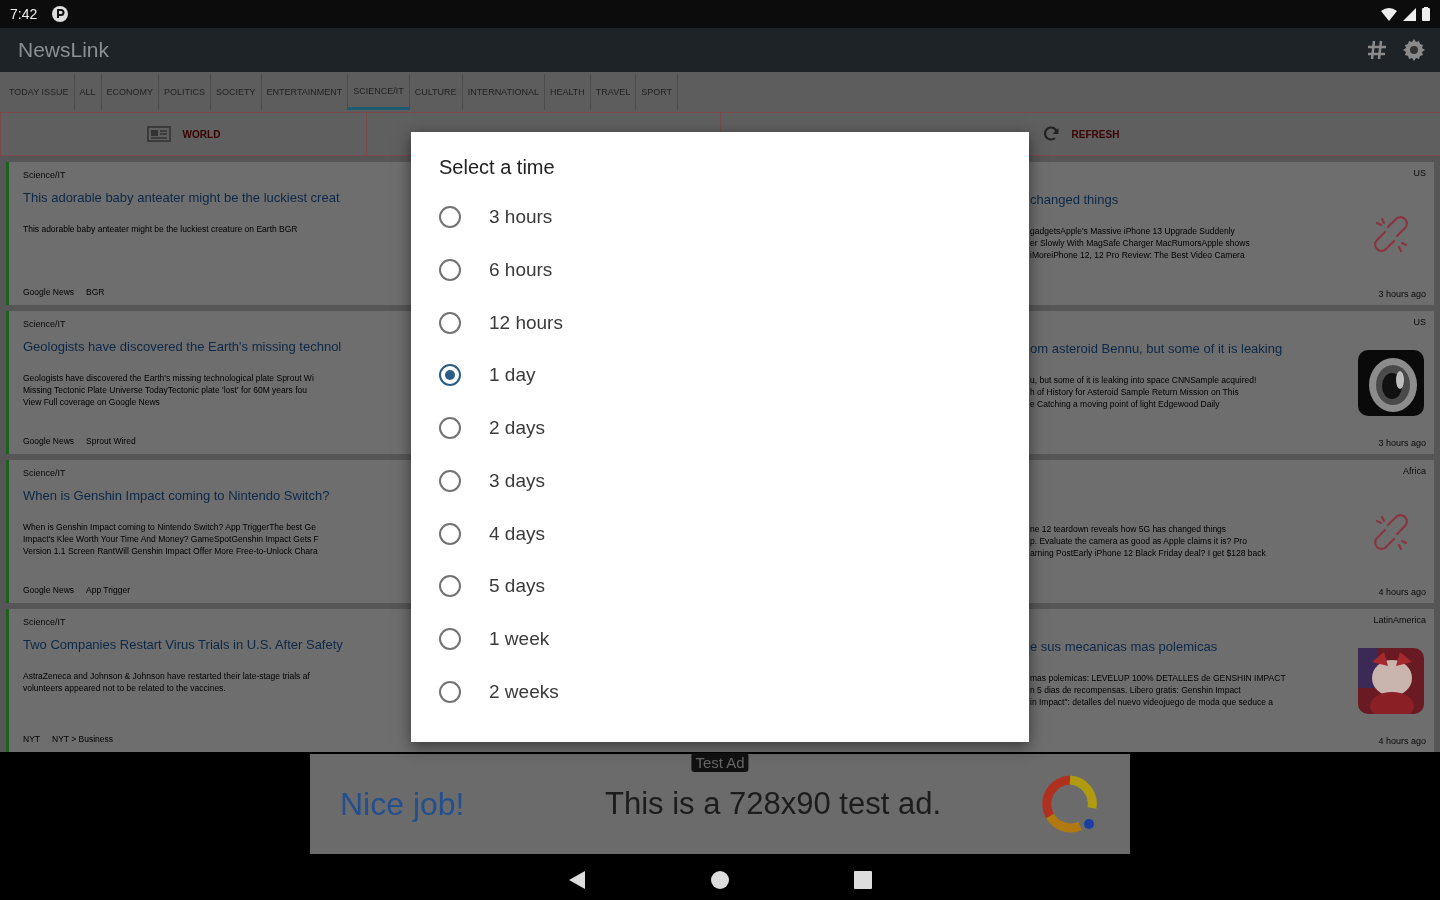 Image resolution: width=1440 pixels, height=900 pixels. What do you see at coordinates (1138, 255) in the screenshot?
I see `article-snippet: iMoreiPhone 12, 12 Pro Review: The Best Video Camera` at bounding box center [1138, 255].